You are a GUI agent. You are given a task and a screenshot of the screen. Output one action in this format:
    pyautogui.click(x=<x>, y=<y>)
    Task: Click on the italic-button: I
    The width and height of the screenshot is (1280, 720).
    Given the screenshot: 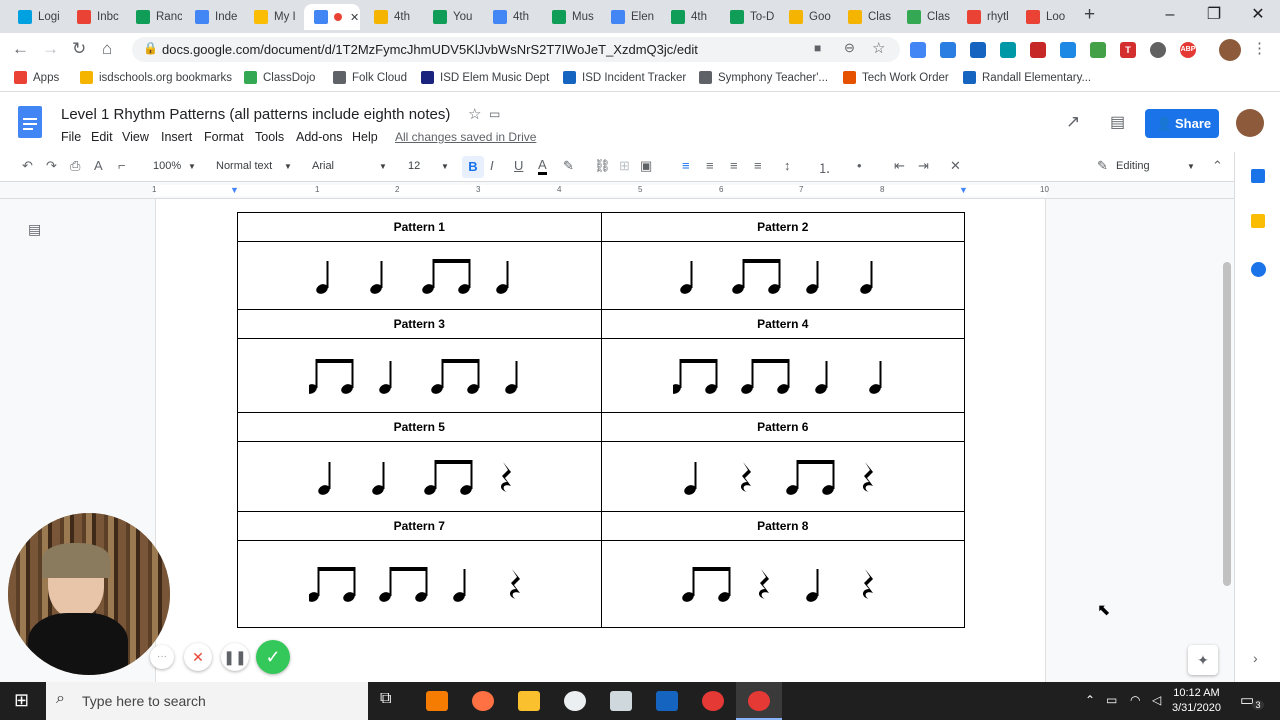 What is the action you would take?
    pyautogui.click(x=492, y=165)
    